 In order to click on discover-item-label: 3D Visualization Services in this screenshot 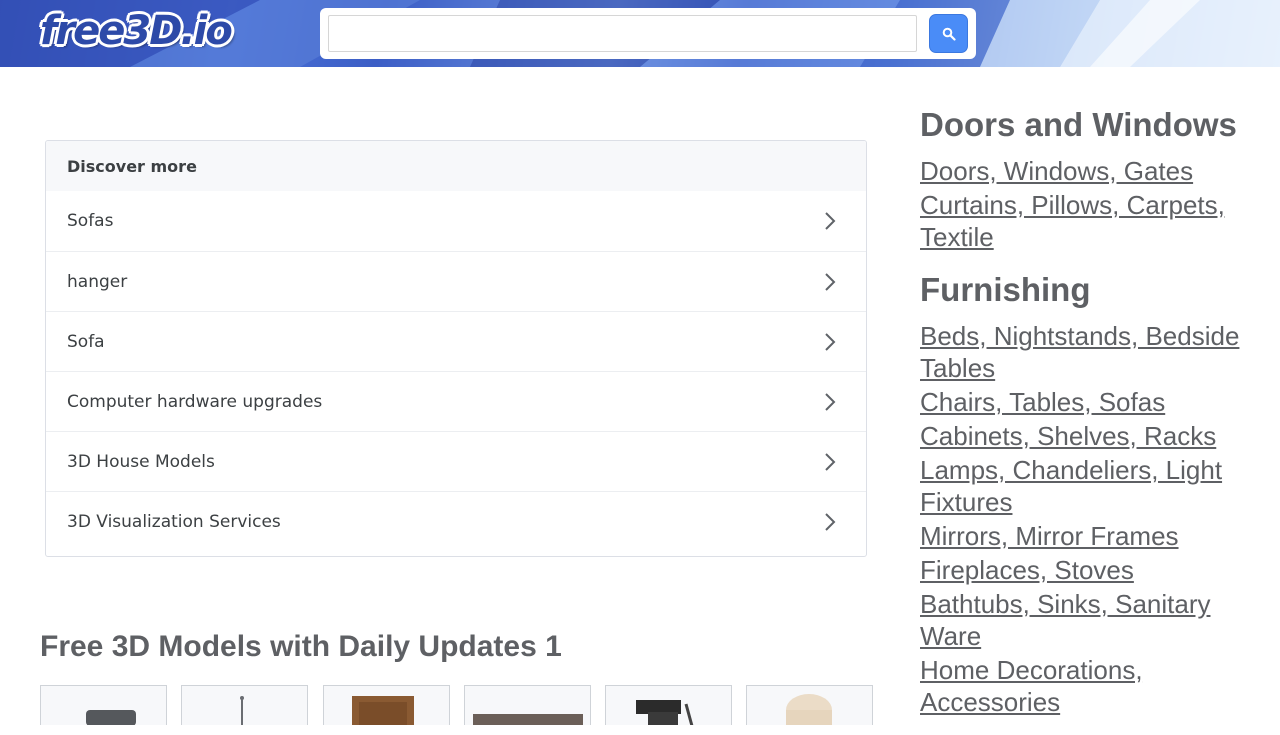, I will do `click(174, 521)`.